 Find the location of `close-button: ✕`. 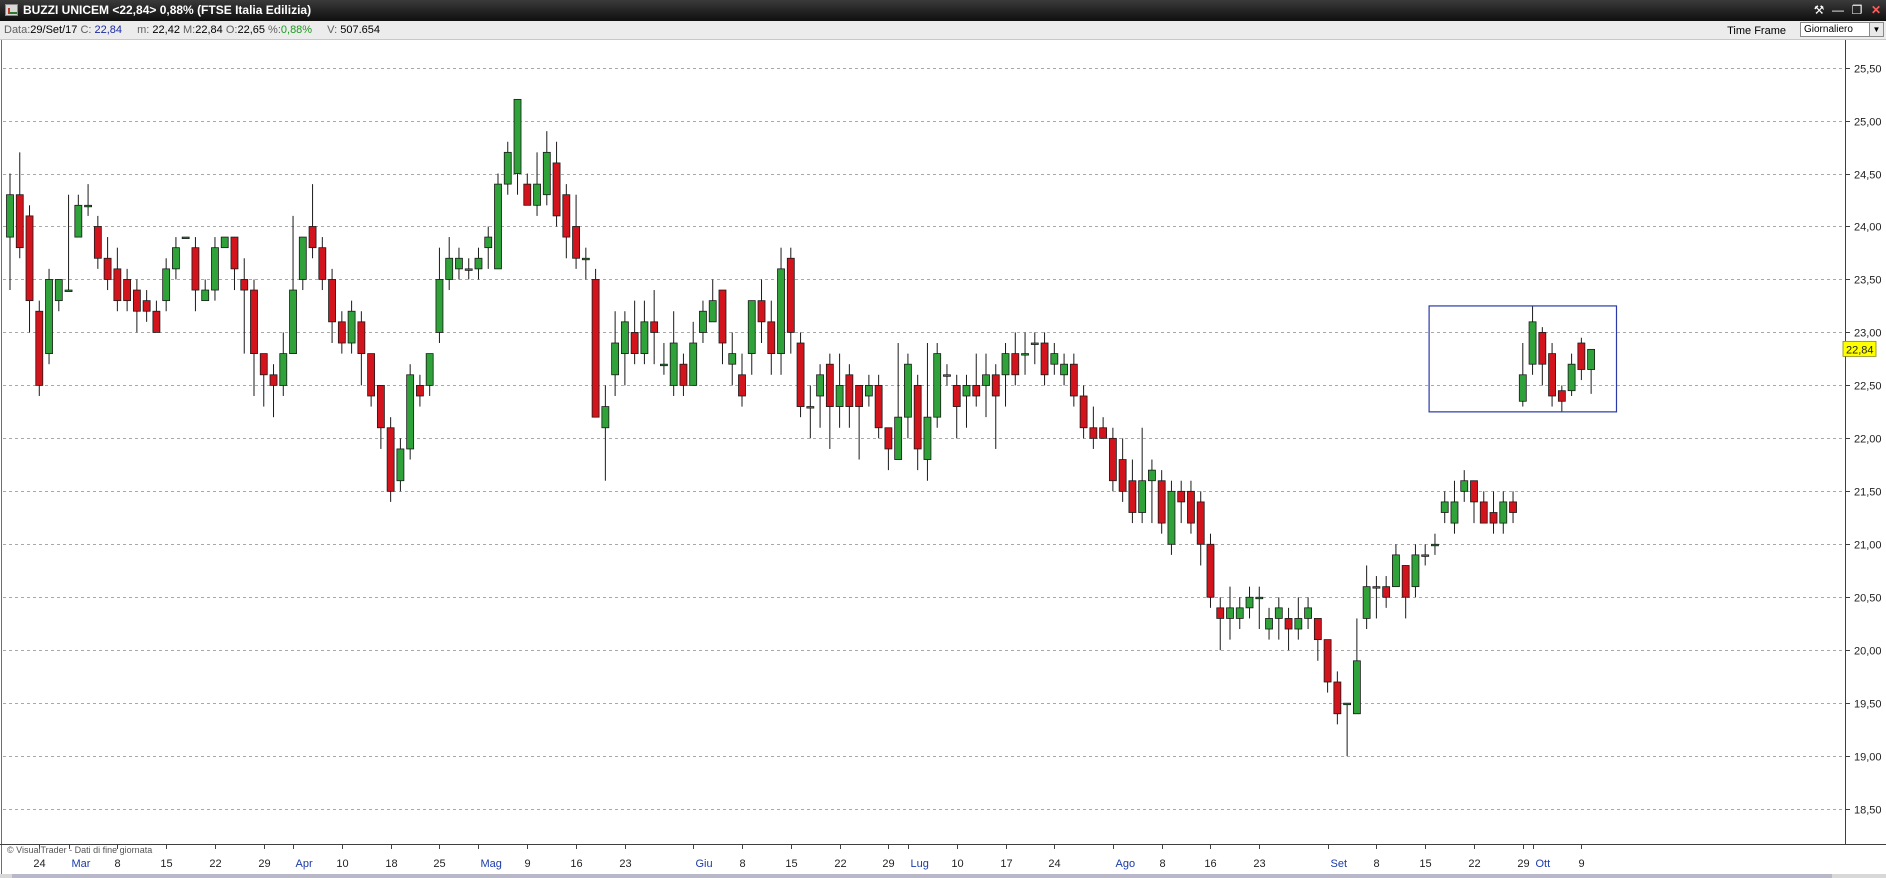

close-button: ✕ is located at coordinates (1876, 10).